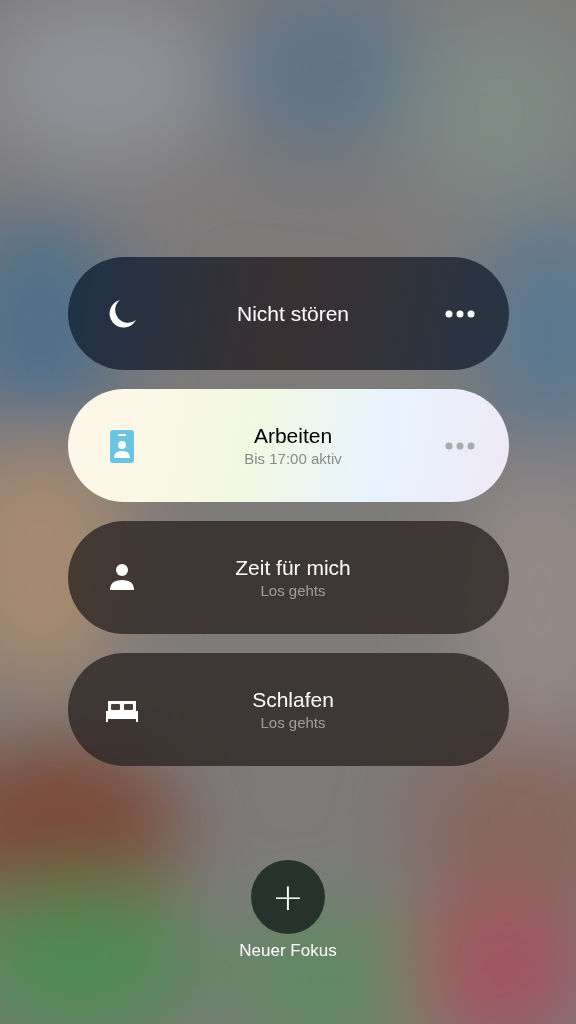  I want to click on focus-mode-title: Zeit für mich, so click(293, 568).